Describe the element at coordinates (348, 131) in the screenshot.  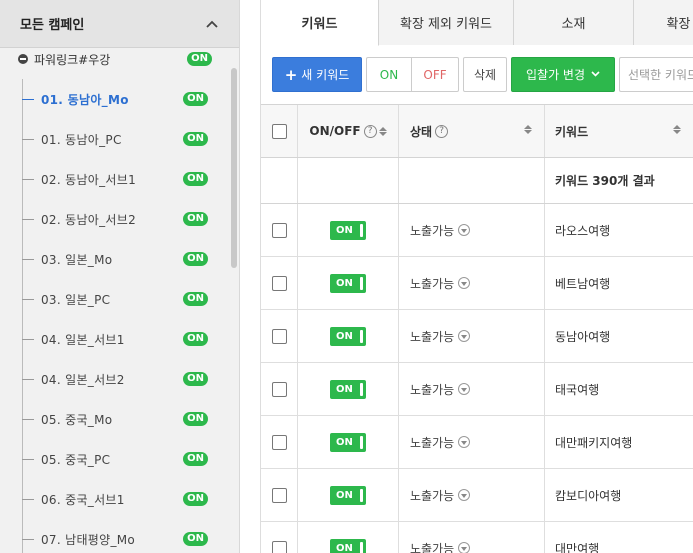
I see `header-onoff: ON/OFF ?` at that location.